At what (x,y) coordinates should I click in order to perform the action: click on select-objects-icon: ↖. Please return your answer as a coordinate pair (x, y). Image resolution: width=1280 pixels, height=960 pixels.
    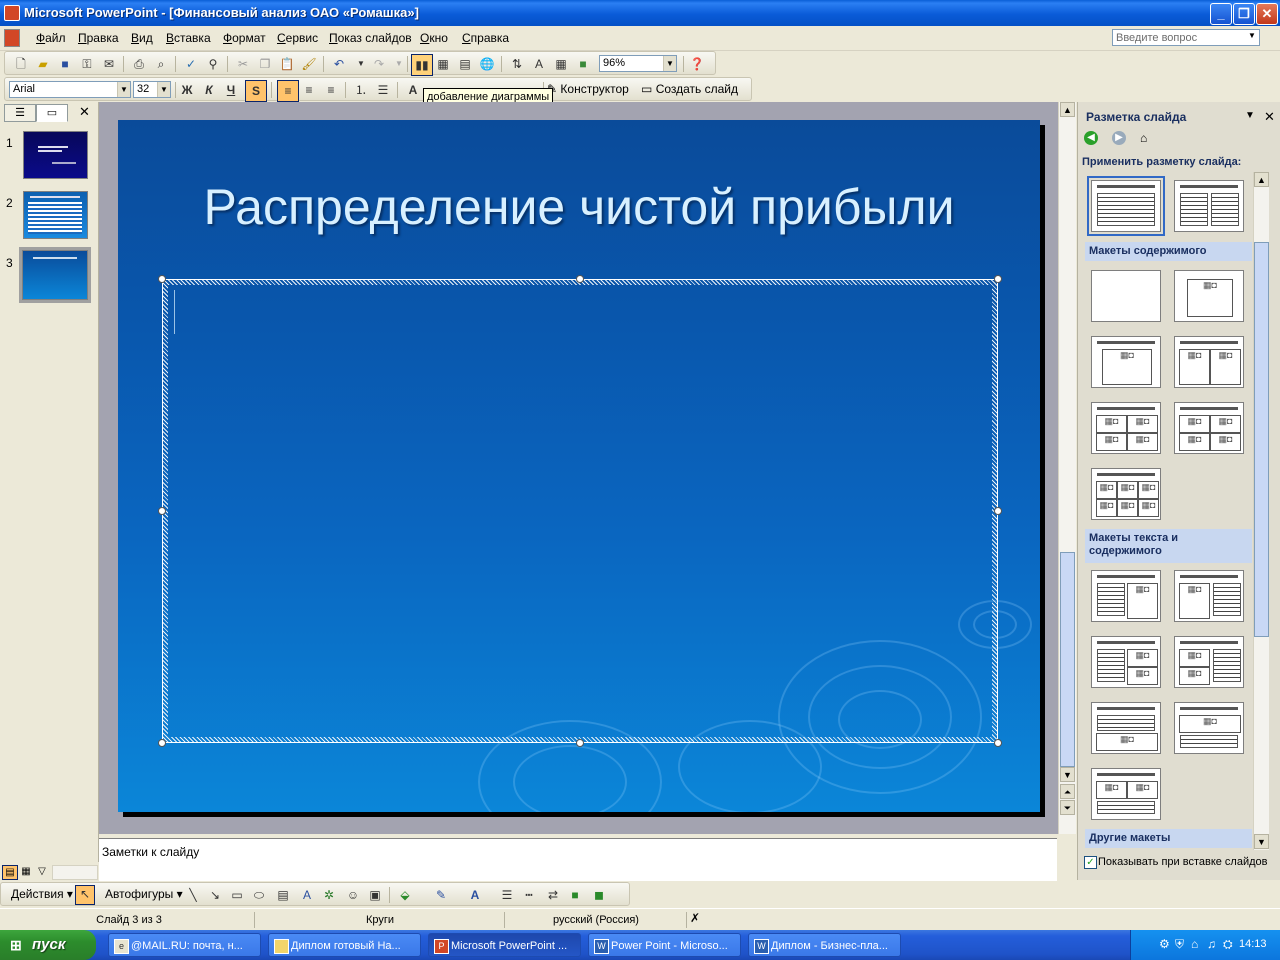
    Looking at the image, I should click on (85, 895).